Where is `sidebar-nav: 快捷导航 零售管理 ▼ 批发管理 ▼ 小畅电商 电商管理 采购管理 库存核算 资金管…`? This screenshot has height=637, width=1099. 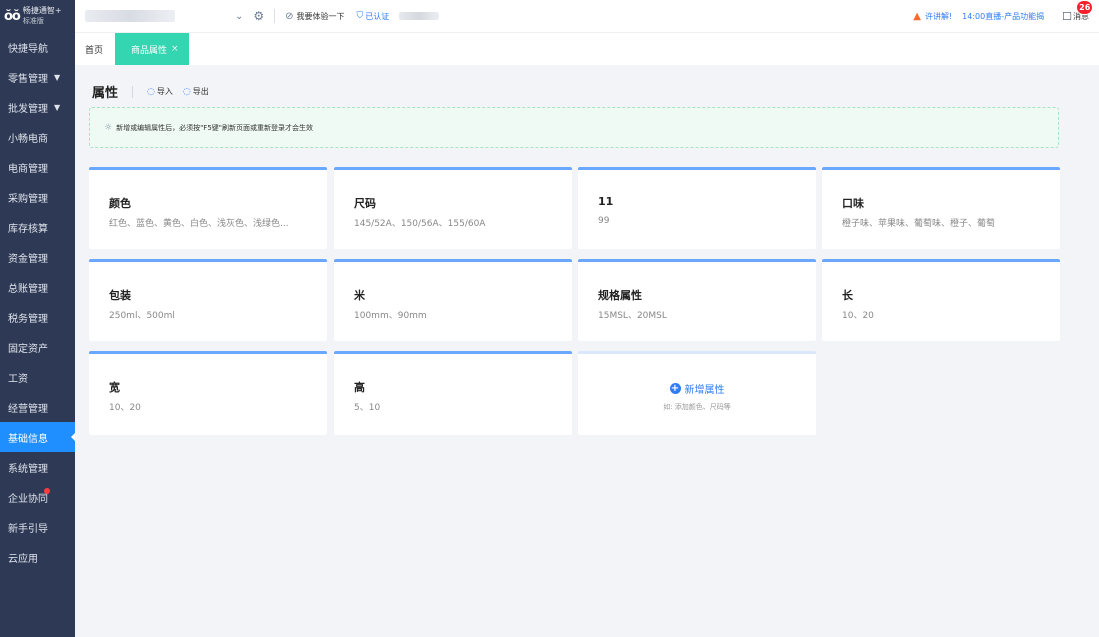 sidebar-nav: 快捷导航 零售管理 ▼ 批发管理 ▼ 小畅电商 电商管理 采购管理 库存核算 资金管… is located at coordinates (37, 302).